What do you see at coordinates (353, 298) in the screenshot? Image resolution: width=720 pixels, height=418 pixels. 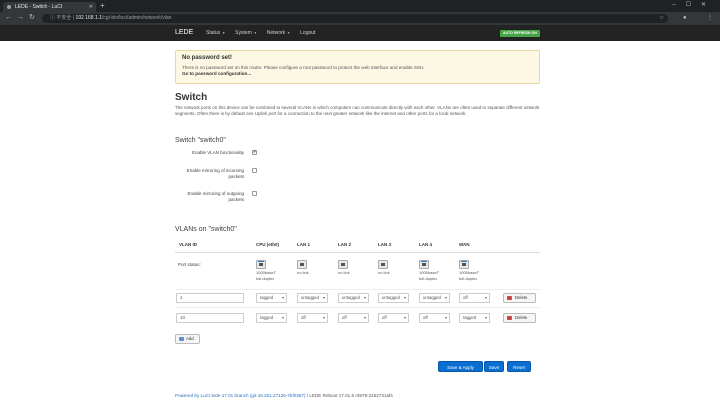 I see `vlan1-lan2-select: untagged` at bounding box center [353, 298].